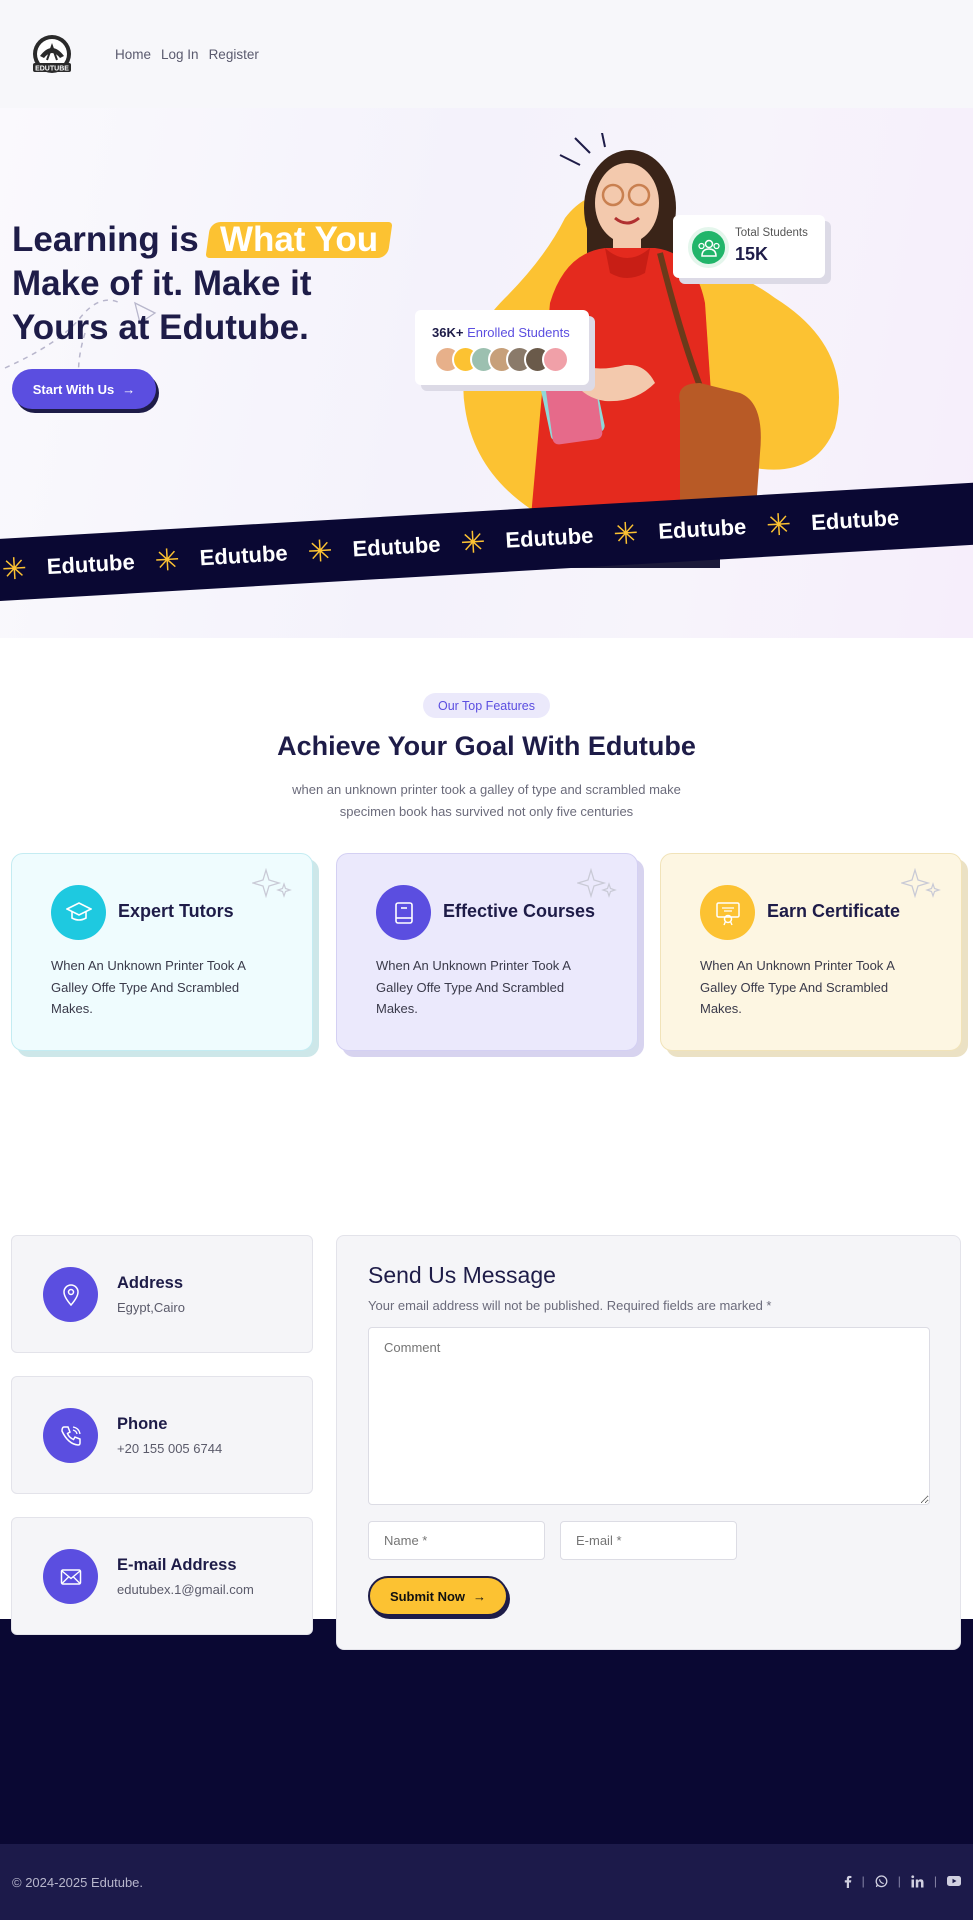 The width and height of the screenshot is (973, 1920). Describe the element at coordinates (518, 332) in the screenshot. I see `enrolled-label: Enrolled Students` at that location.